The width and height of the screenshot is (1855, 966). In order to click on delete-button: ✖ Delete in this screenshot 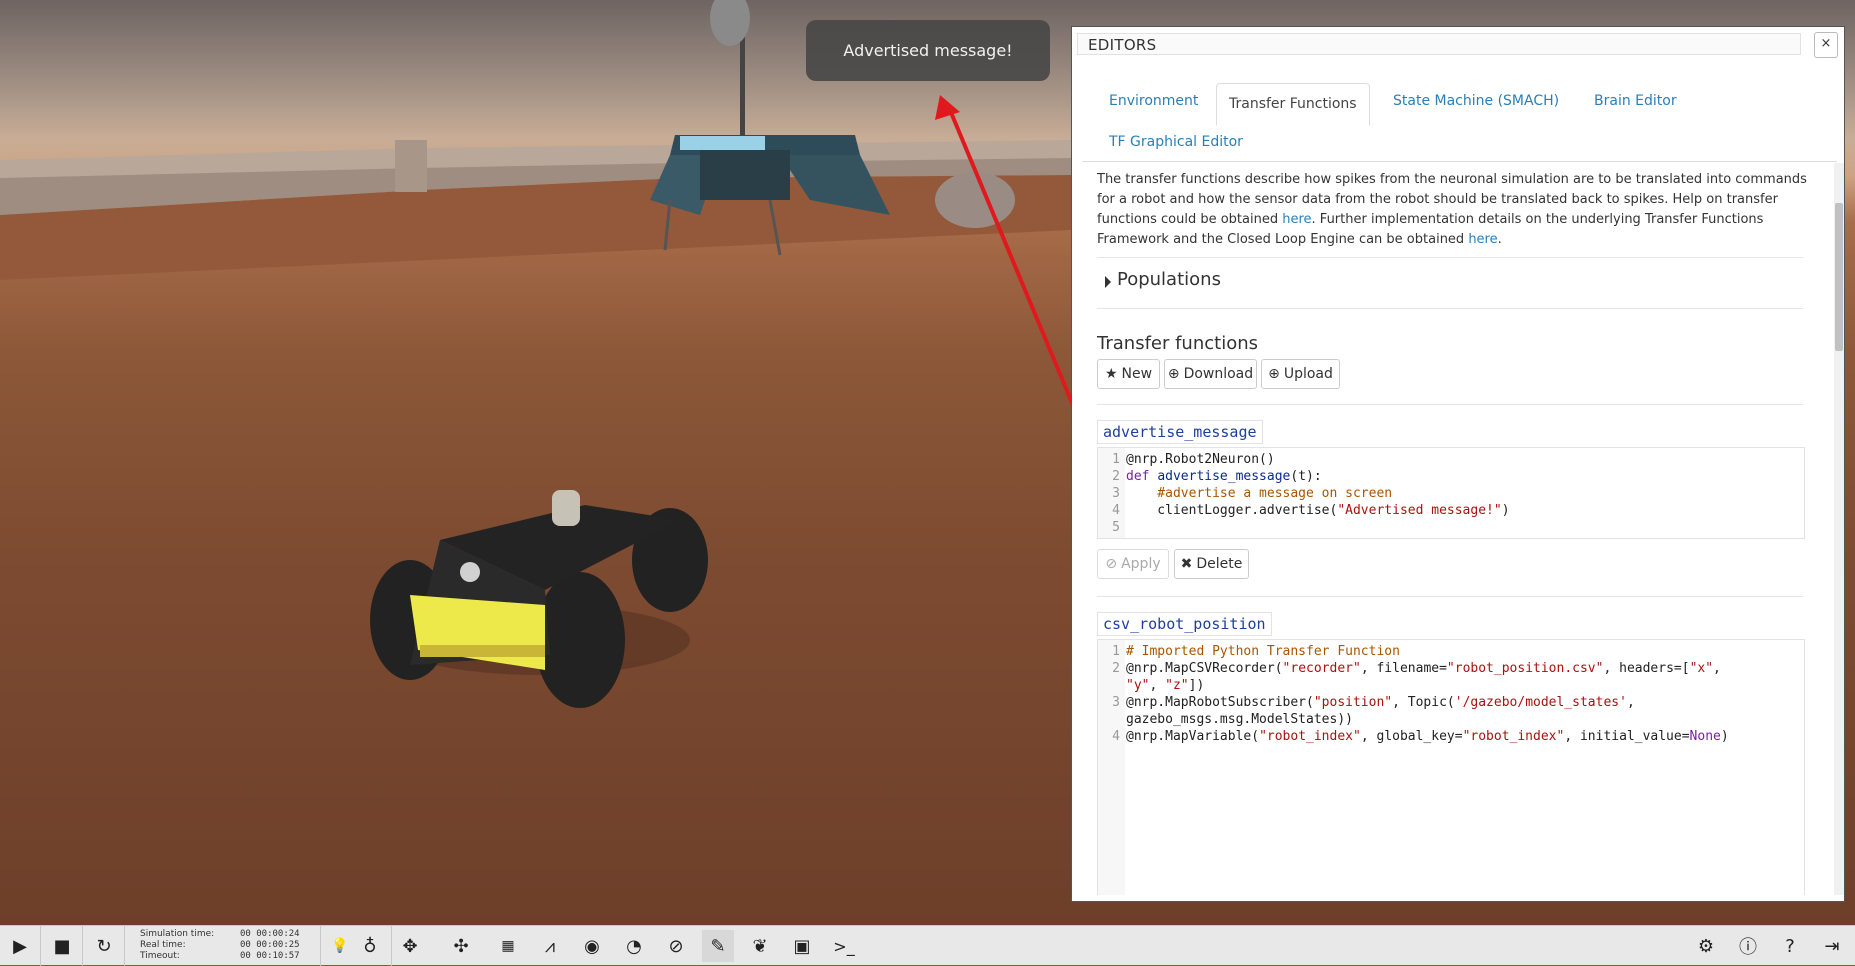, I will do `click(1211, 564)`.